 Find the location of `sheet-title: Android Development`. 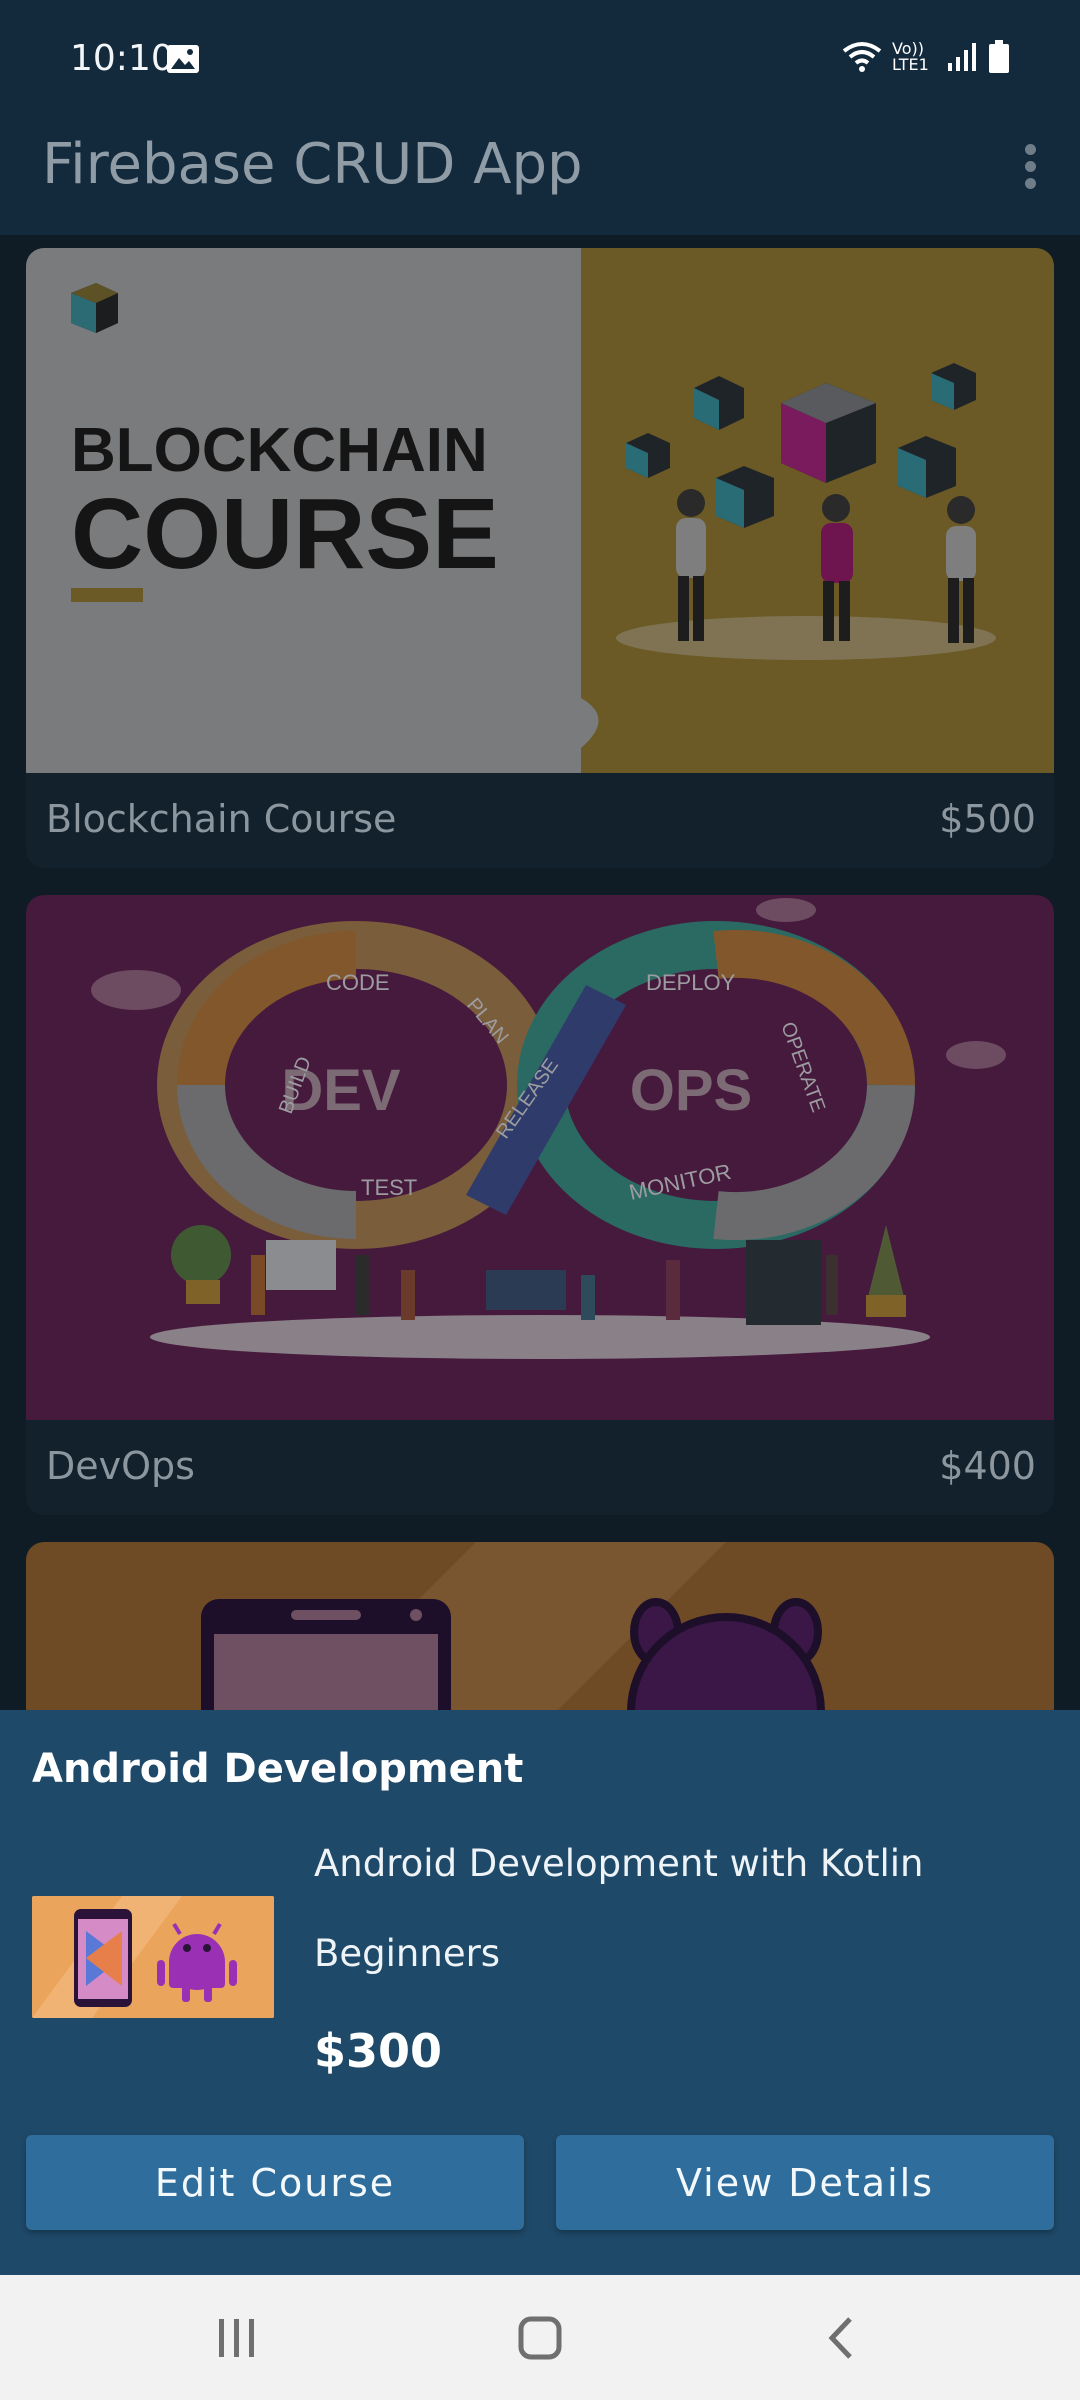

sheet-title: Android Development is located at coordinates (278, 1769).